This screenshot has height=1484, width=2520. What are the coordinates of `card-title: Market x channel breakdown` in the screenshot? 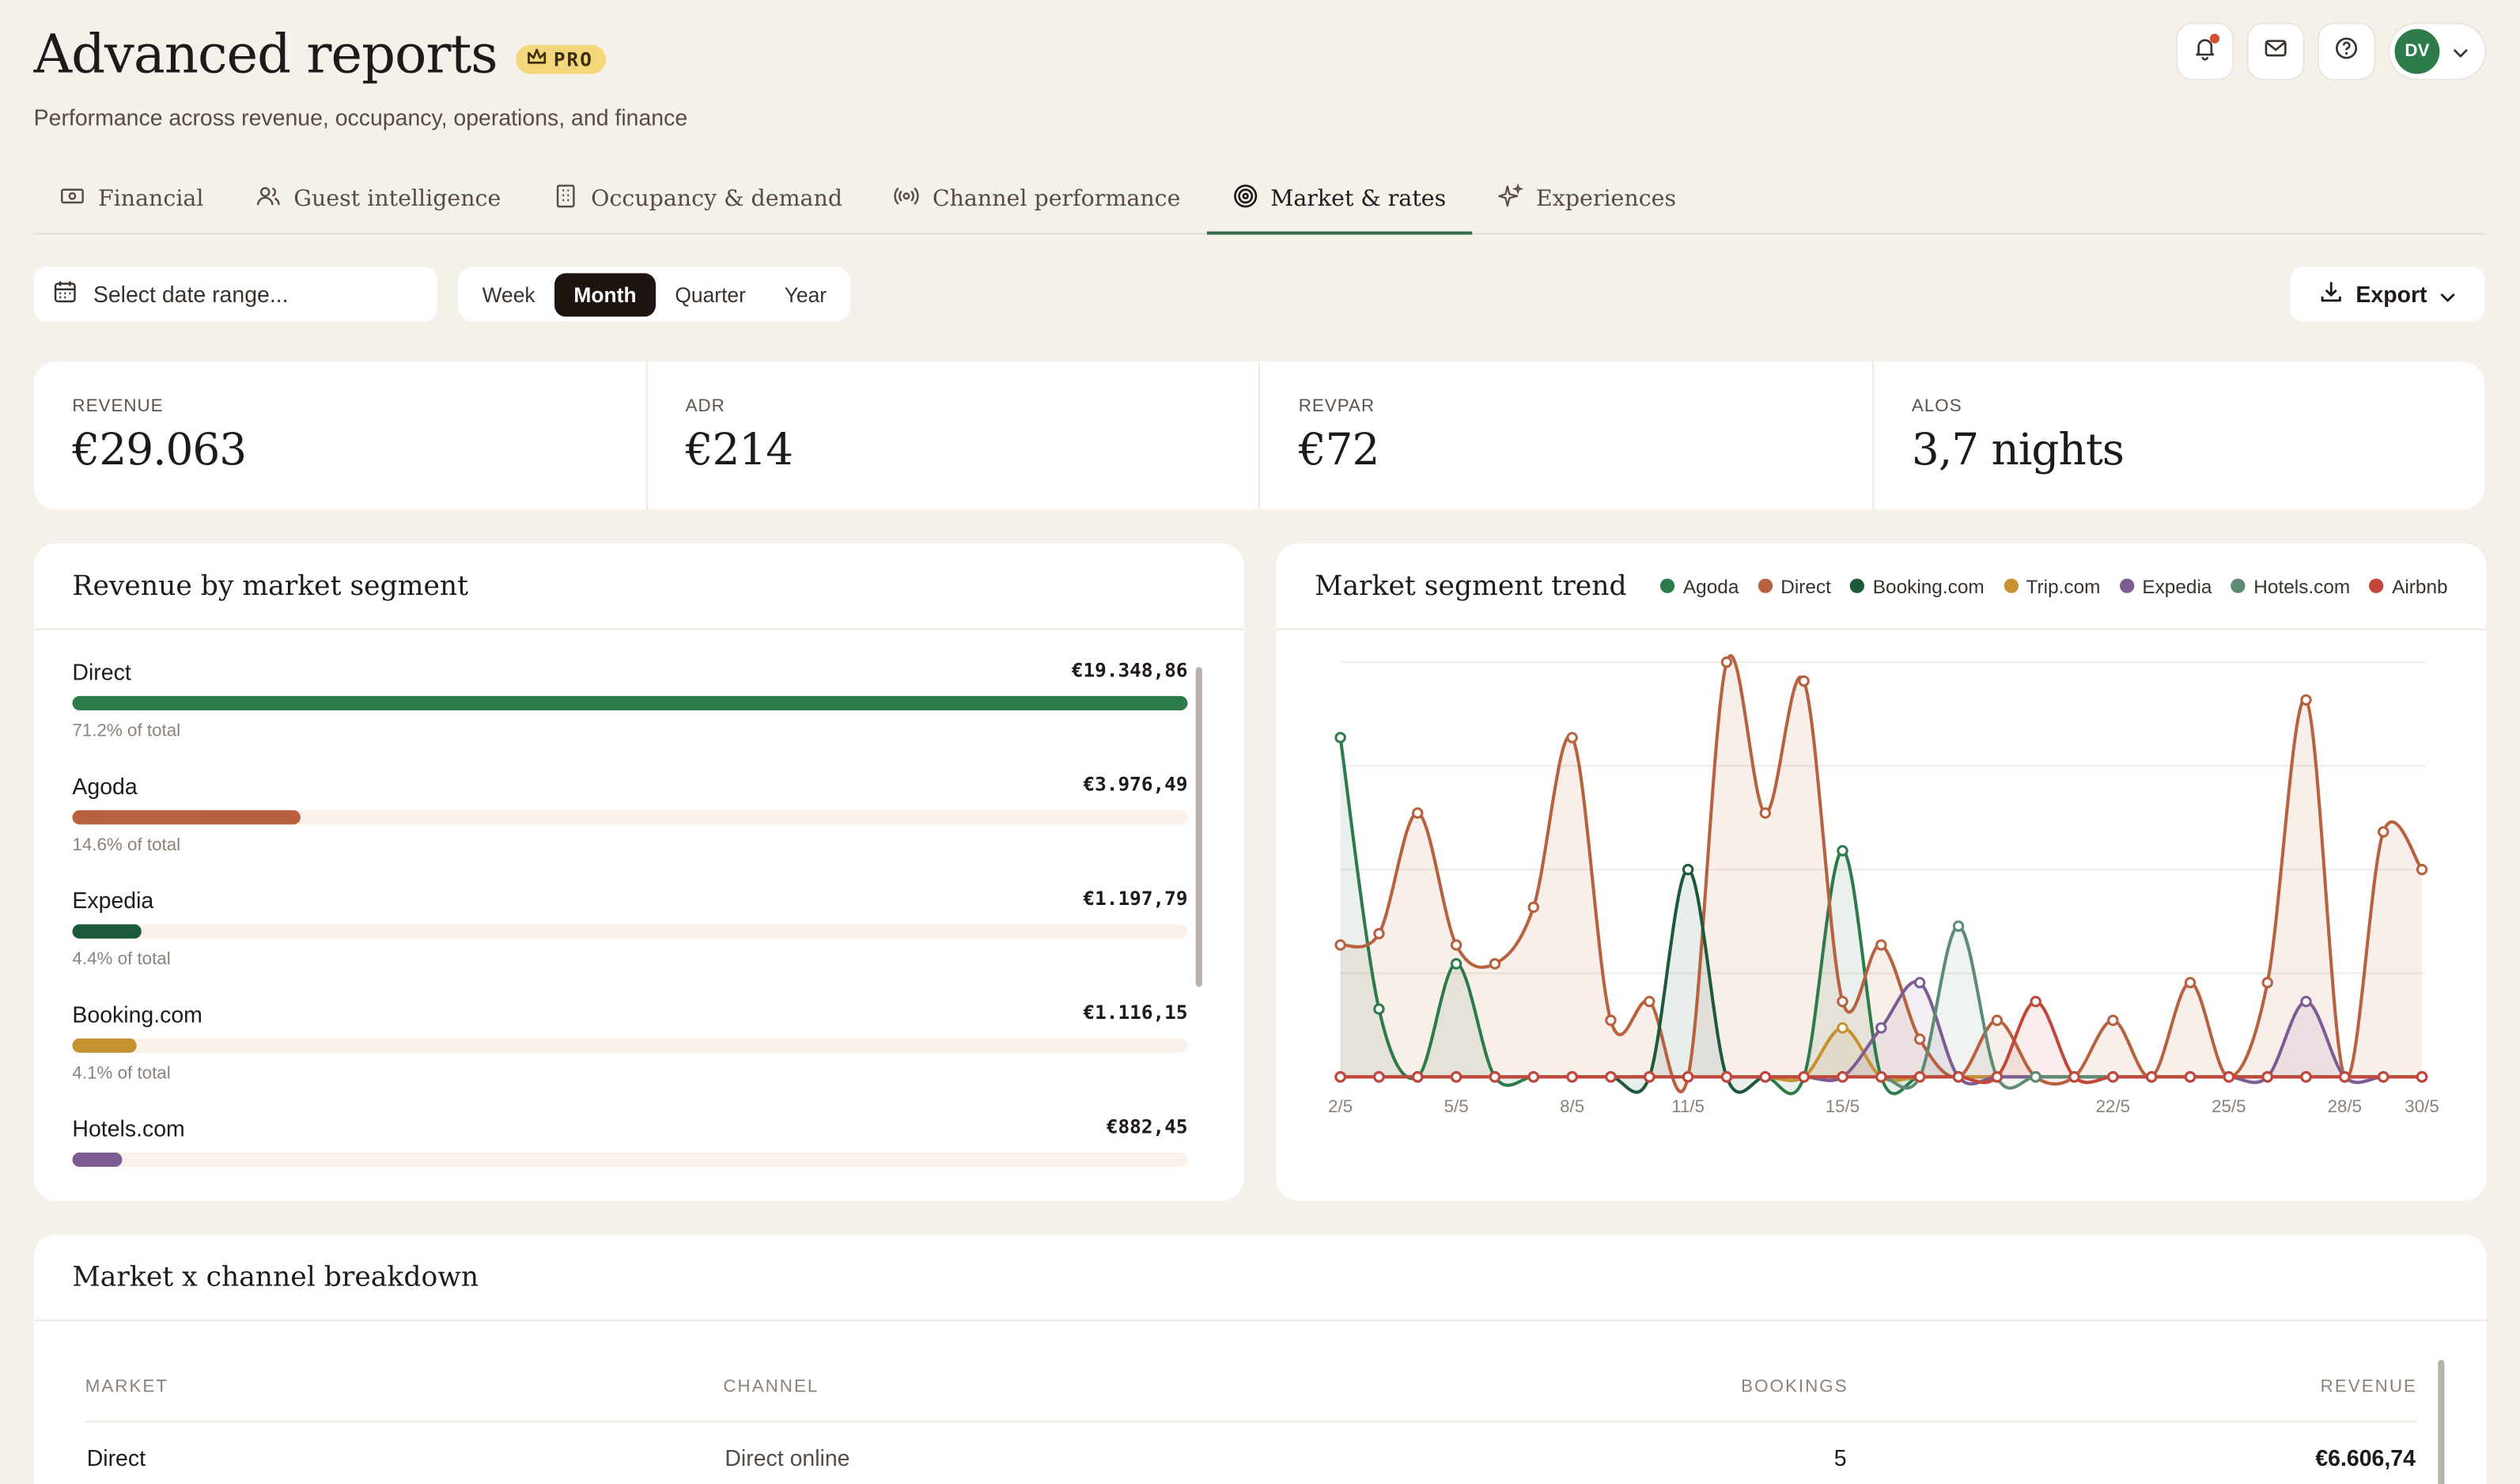 It's located at (275, 1277).